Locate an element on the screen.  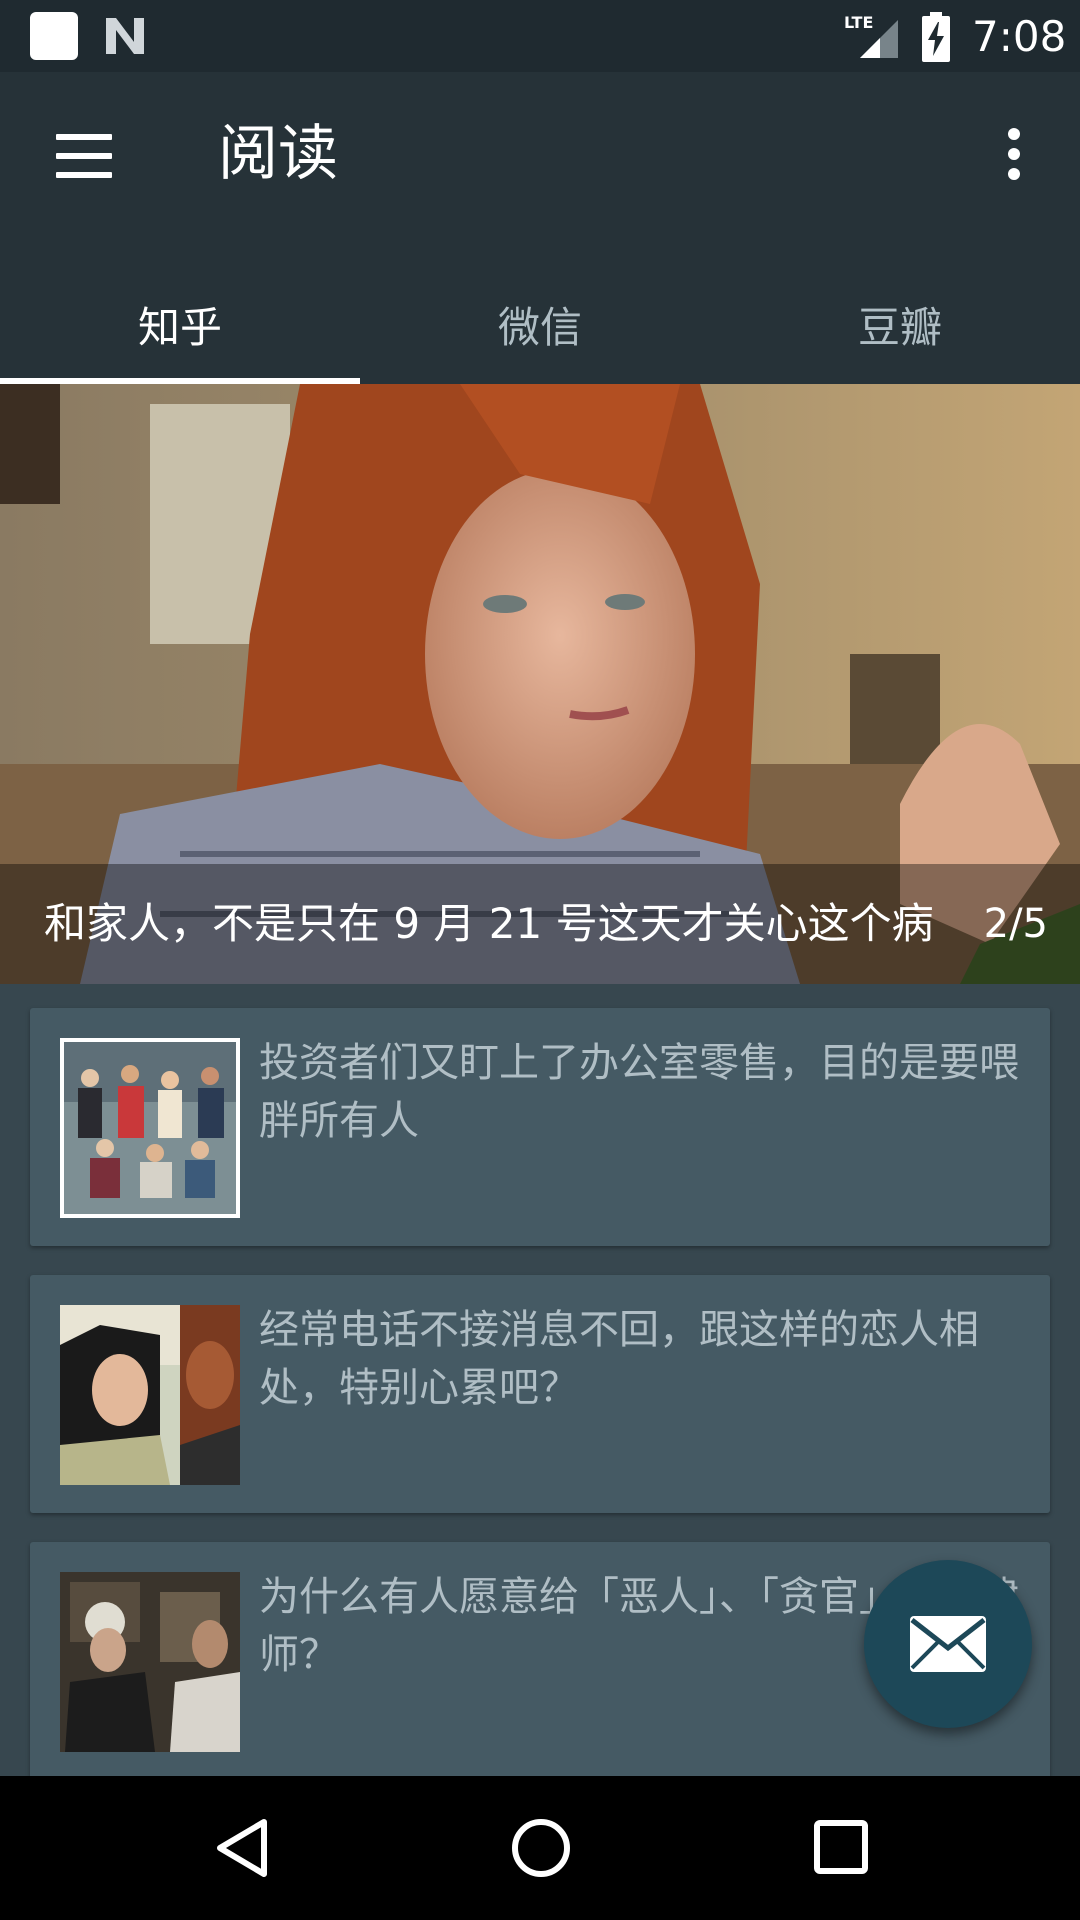
tab-zhihu: 知乎 is located at coordinates (180, 328).